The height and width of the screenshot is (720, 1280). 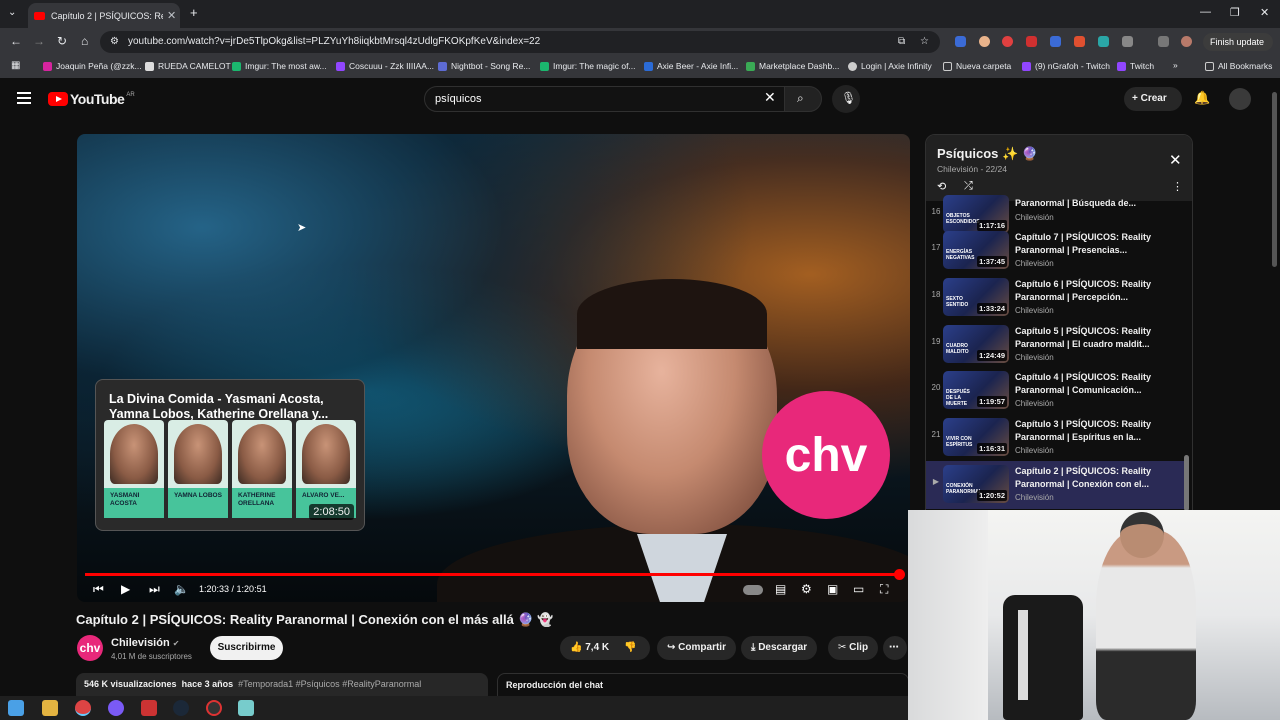 I want to click on subtitles-icon: ▤, so click(x=780, y=589).